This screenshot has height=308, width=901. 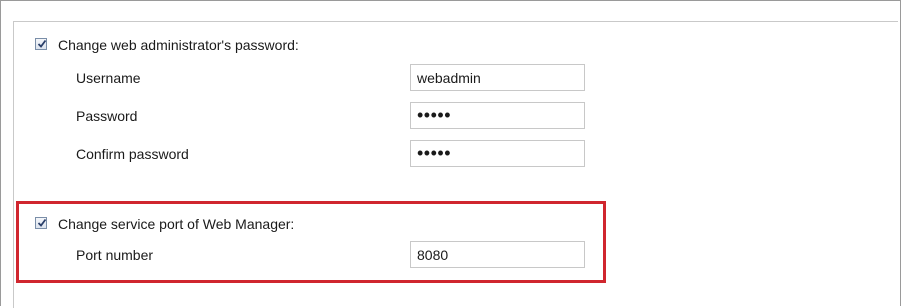 What do you see at coordinates (497, 254) in the screenshot?
I see `port-number-field: 8080` at bounding box center [497, 254].